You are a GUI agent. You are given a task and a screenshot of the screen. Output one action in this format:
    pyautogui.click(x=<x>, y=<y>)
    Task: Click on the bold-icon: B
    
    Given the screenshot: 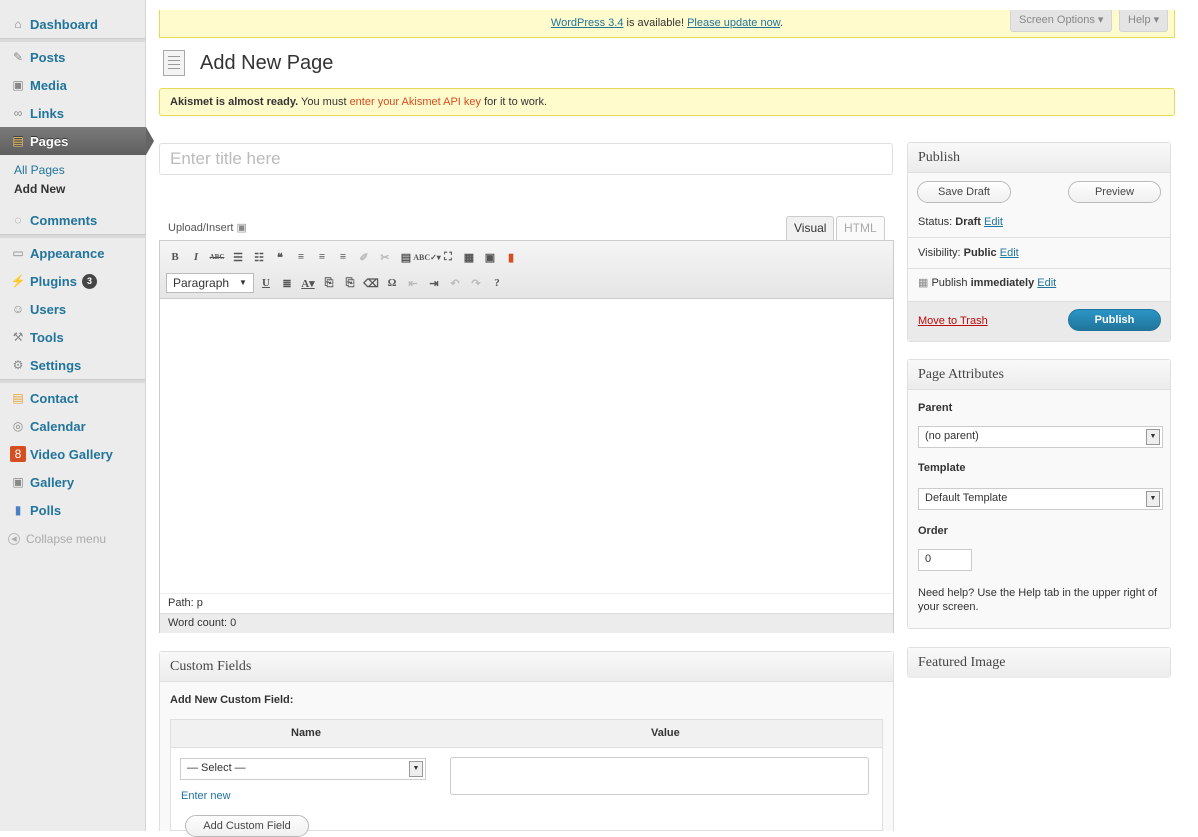 What is the action you would take?
    pyautogui.click(x=175, y=257)
    